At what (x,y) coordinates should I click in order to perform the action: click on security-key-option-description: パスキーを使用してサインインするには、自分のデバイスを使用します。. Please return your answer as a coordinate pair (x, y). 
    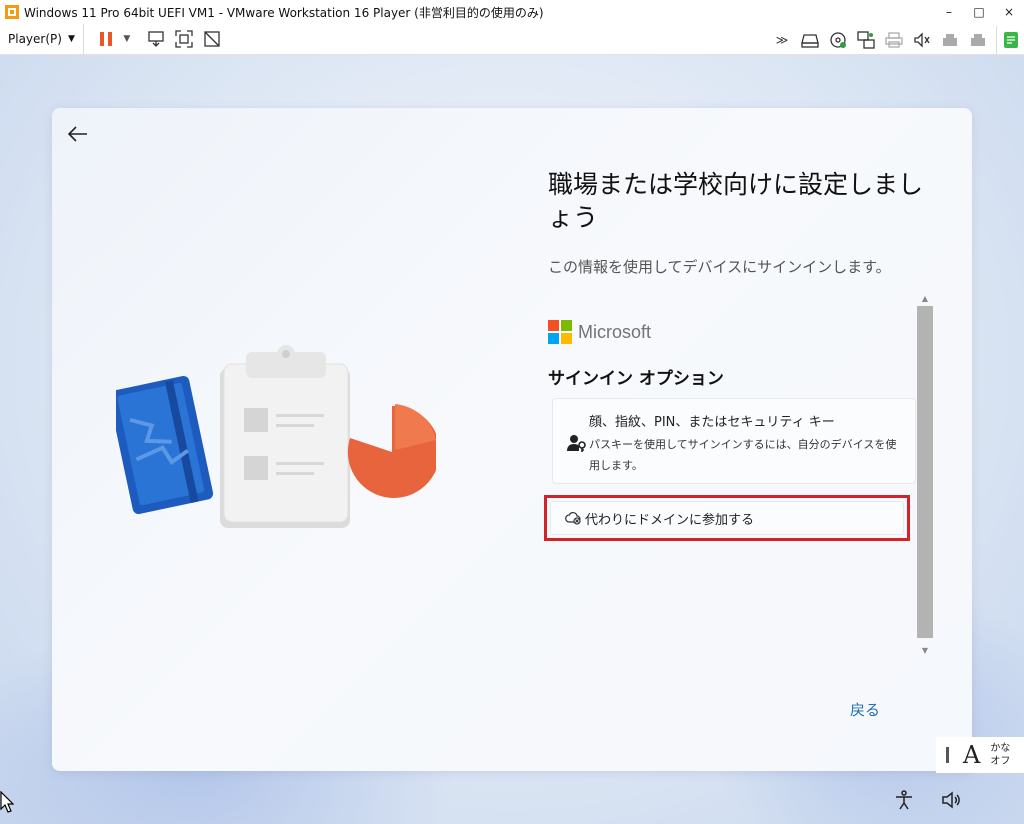
    Looking at the image, I should click on (743, 455).